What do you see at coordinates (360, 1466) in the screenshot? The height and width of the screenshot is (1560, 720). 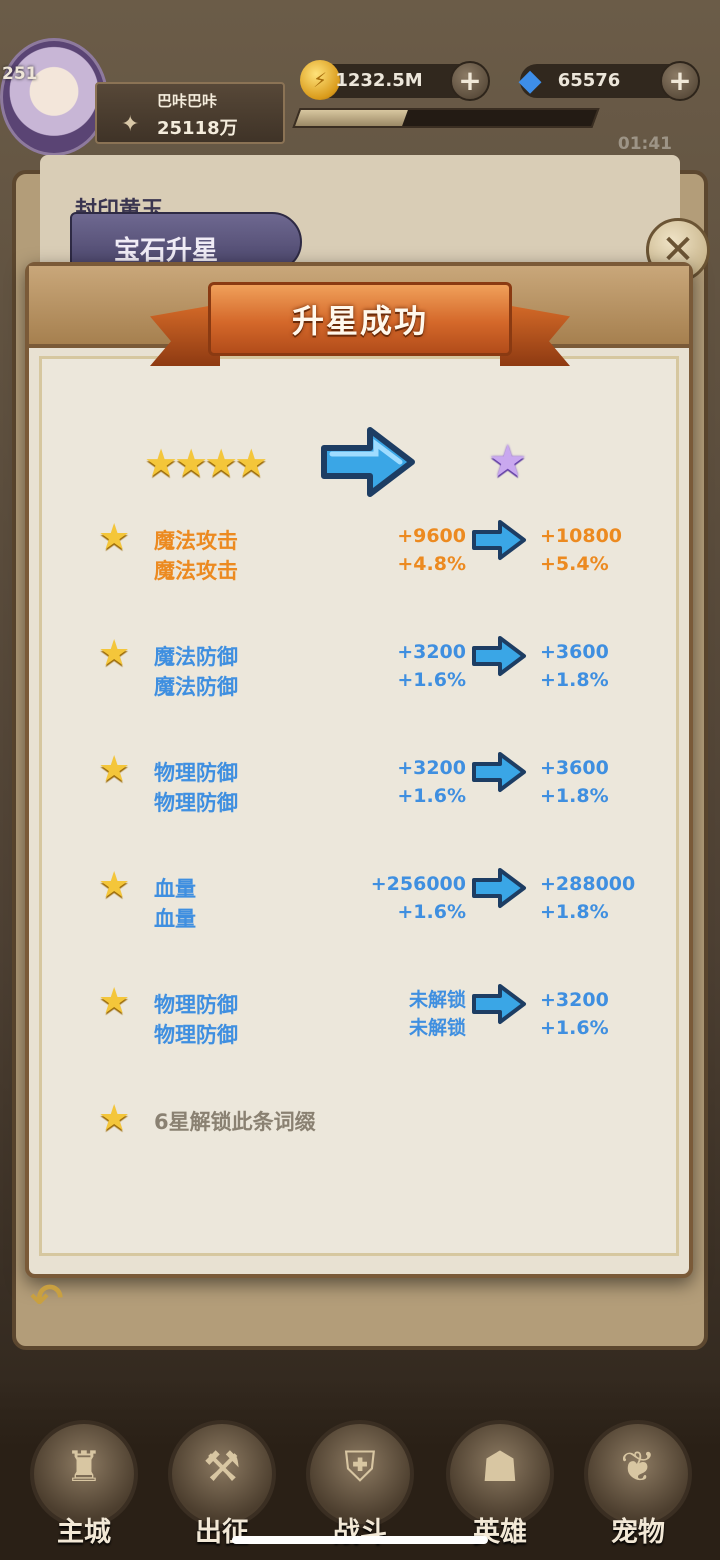 I see `shield-icon: ⛨` at bounding box center [360, 1466].